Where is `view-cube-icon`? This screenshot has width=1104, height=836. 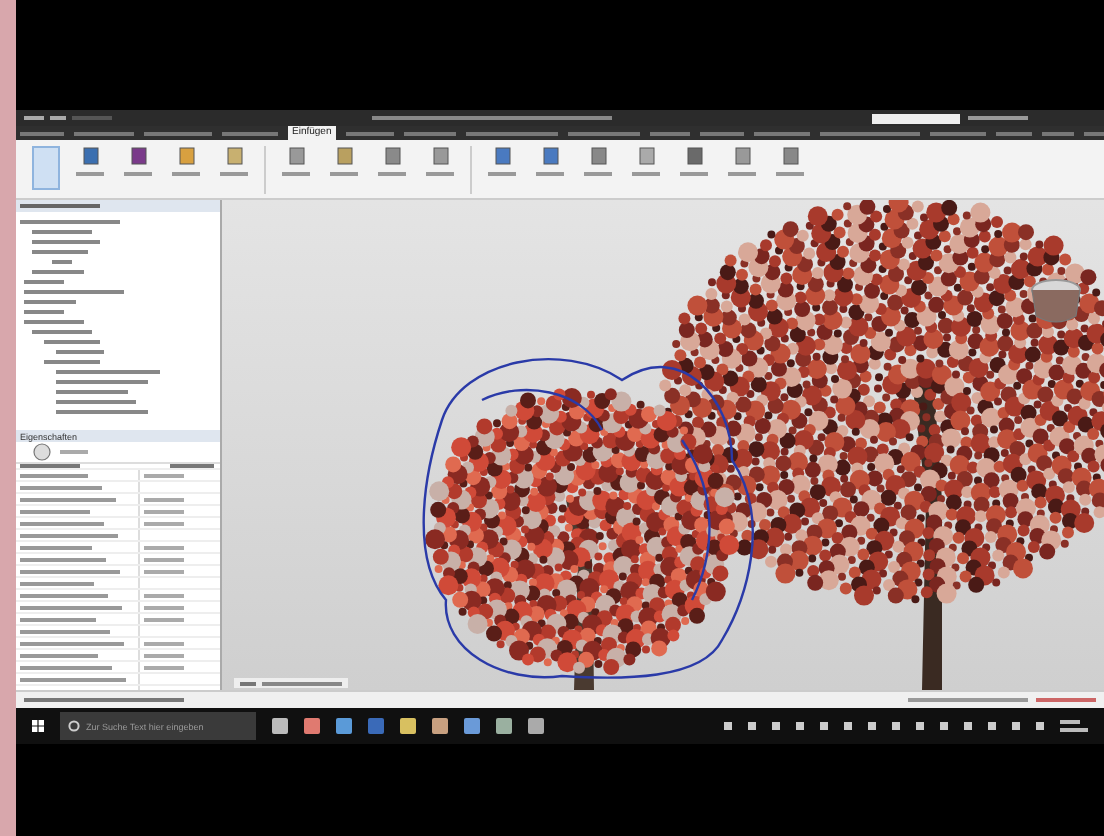
view-cube-icon is located at coordinates (1056, 301).